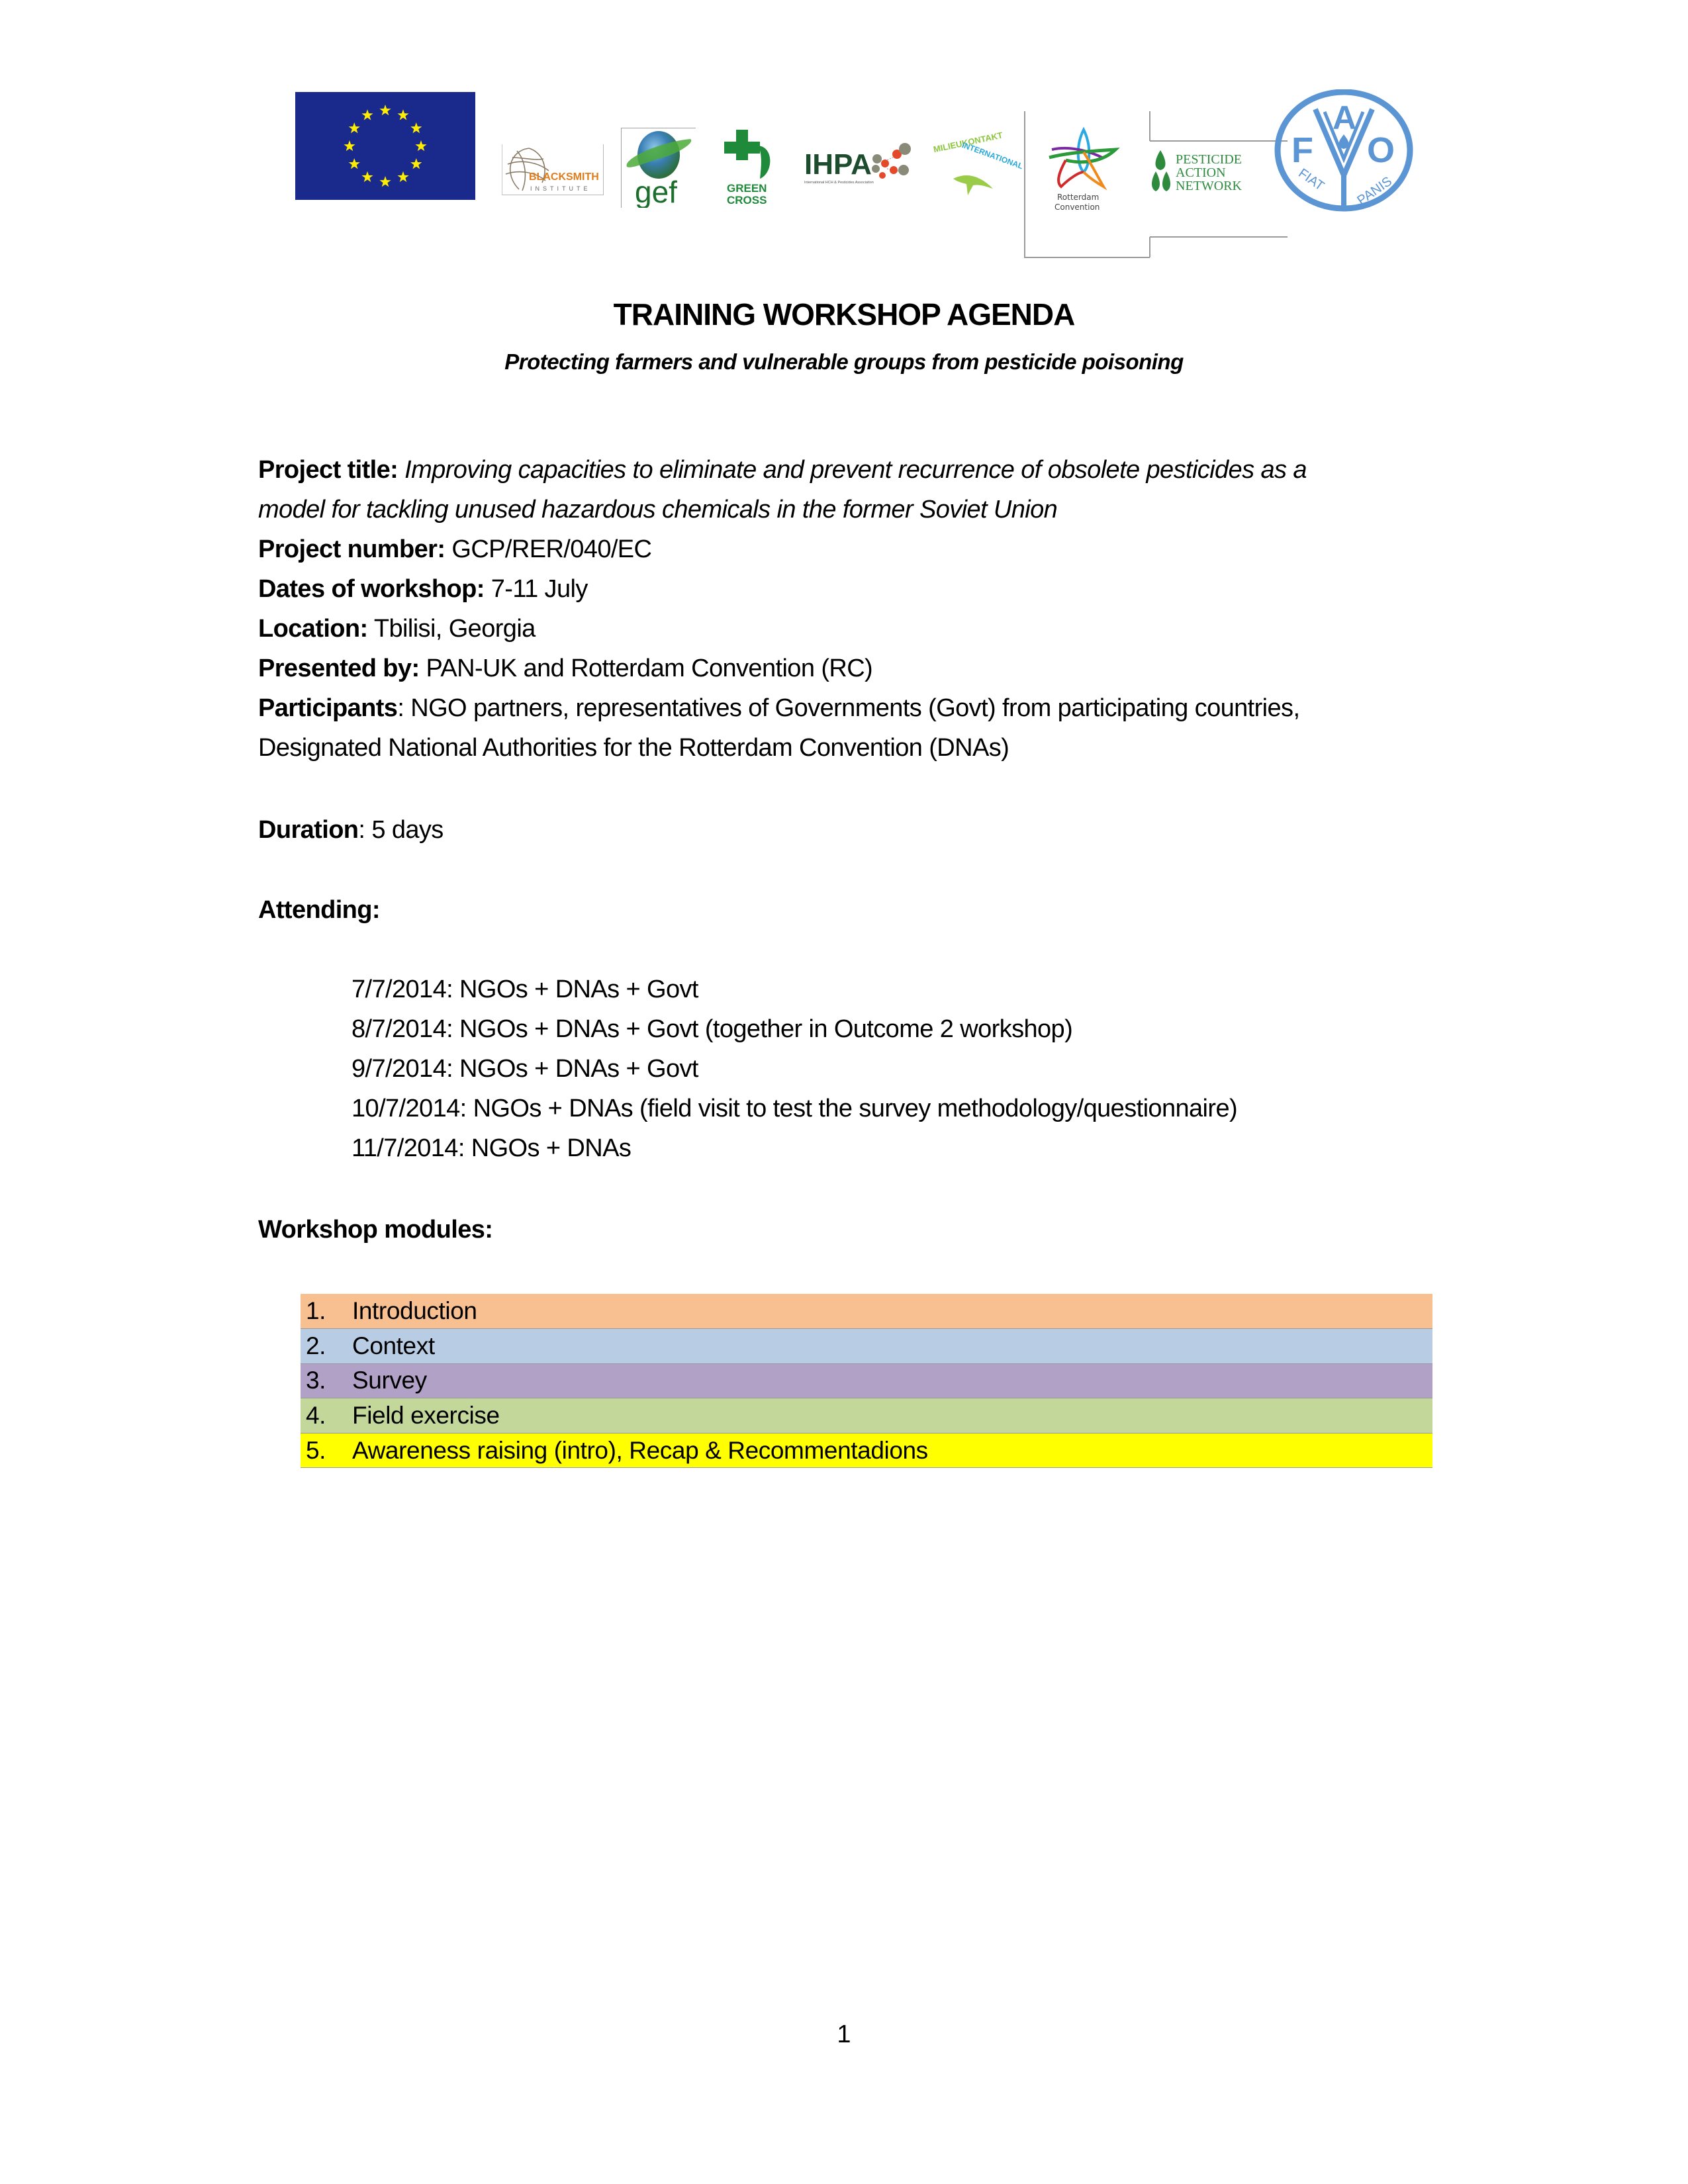 The width and height of the screenshot is (1688, 2184). Describe the element at coordinates (1209, 159) in the screenshot. I see `svg-text: PESTICIDE` at that location.